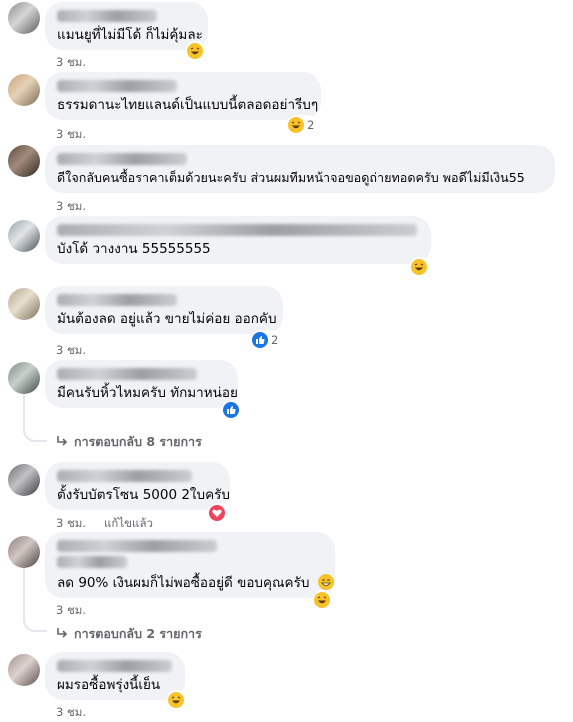 The height and width of the screenshot is (722, 573). Describe the element at coordinates (130, 35) in the screenshot. I see `comment-text: แมนยูที่ไม่มีโด้ ก็ไม่คุ้มละ` at that location.